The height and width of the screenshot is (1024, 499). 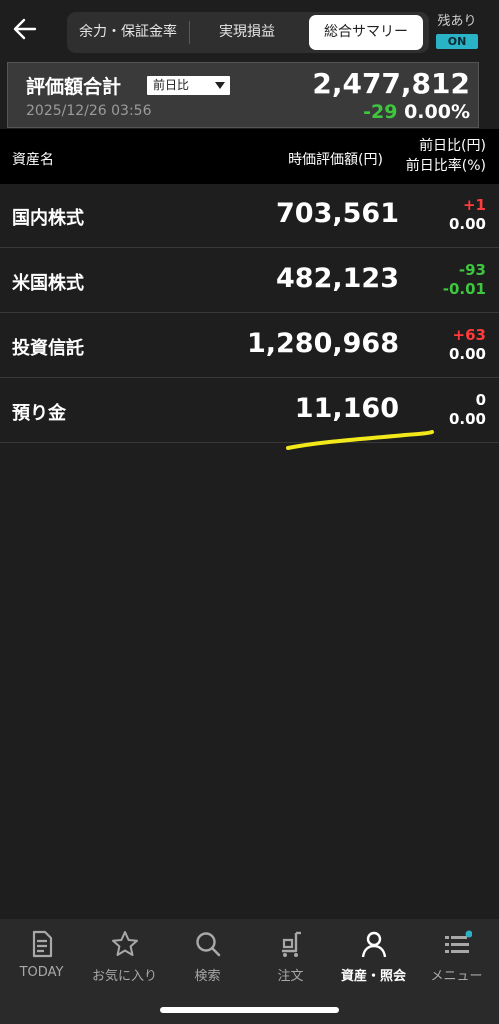 What do you see at coordinates (457, 41) in the screenshot?
I see `holdings-toggle-state: ON` at bounding box center [457, 41].